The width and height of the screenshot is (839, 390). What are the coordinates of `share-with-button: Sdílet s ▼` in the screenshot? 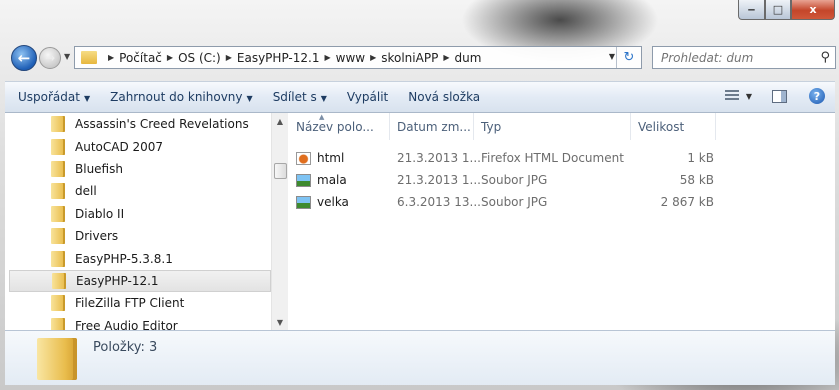 It's located at (300, 97).